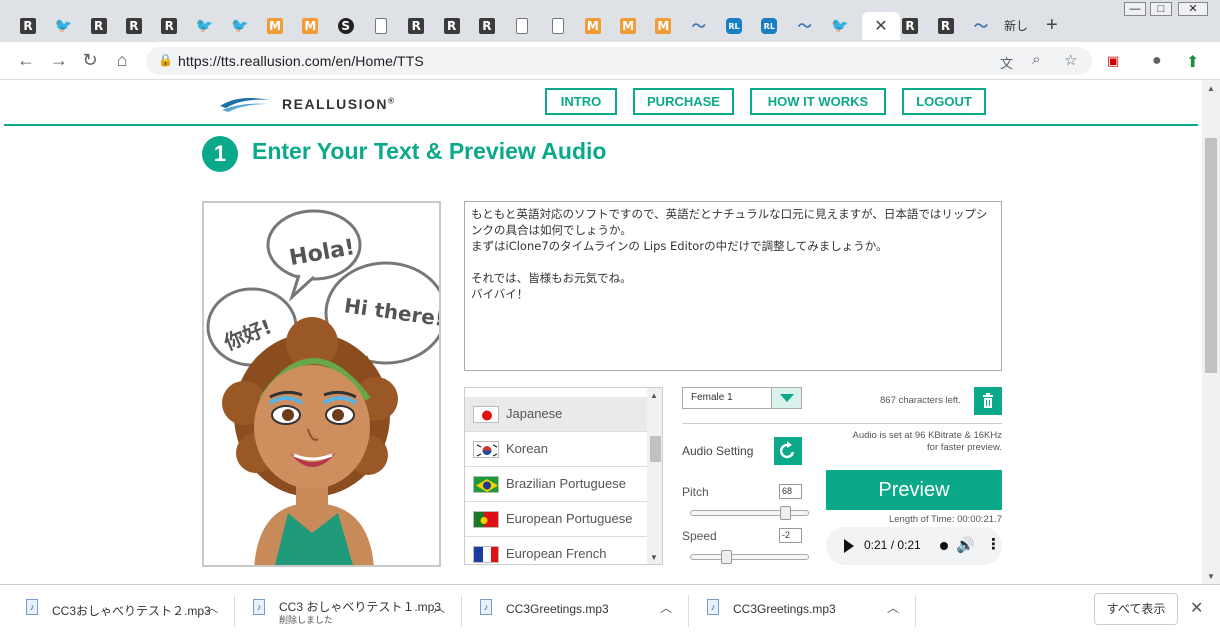  I want to click on language-scroll-thumb, so click(655, 449).